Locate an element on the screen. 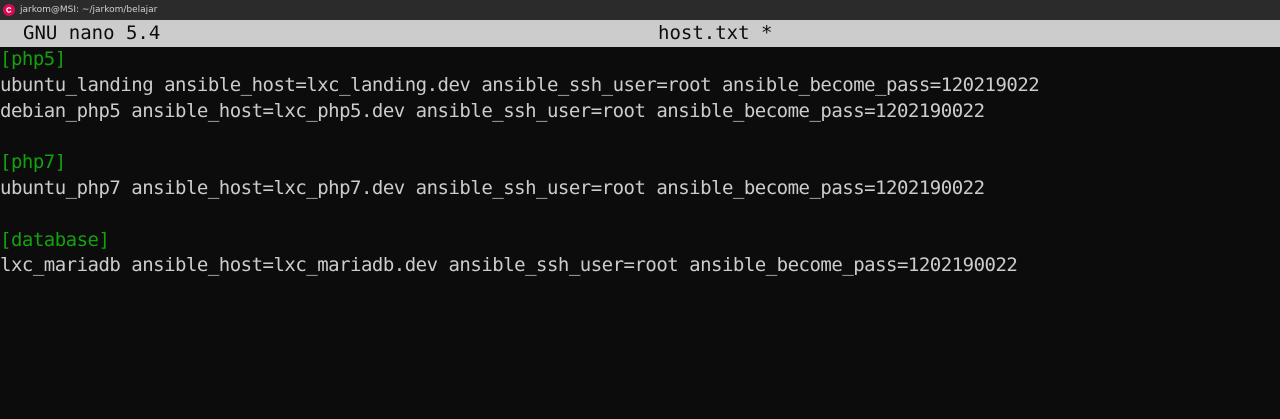  file-name-label: host.txt * is located at coordinates (715, 33).